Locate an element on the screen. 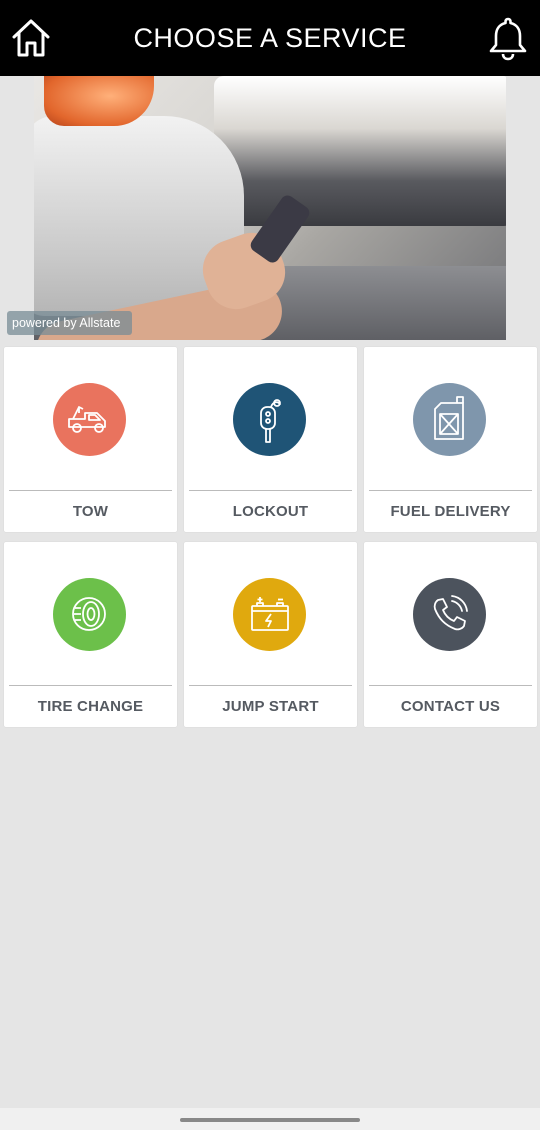 Image resolution: width=540 pixels, height=1130 pixels. service-label: FUEL DELIVERY is located at coordinates (450, 511).